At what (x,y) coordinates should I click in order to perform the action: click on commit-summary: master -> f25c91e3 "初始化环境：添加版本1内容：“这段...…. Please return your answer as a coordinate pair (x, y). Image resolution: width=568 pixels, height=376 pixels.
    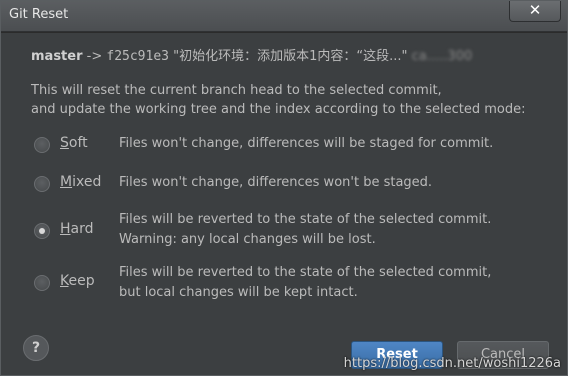
    Looking at the image, I should click on (281, 54).